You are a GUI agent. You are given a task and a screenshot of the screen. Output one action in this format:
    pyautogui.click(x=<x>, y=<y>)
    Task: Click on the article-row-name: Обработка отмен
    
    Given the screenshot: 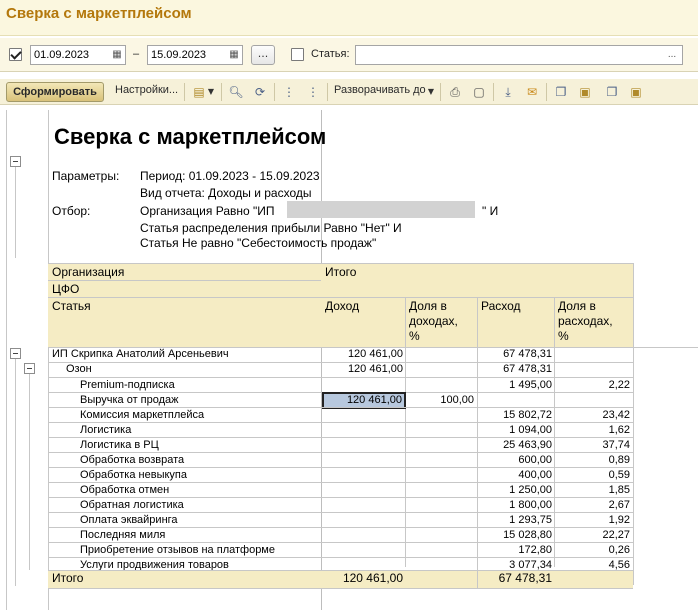 What is the action you would take?
    pyautogui.click(x=125, y=490)
    